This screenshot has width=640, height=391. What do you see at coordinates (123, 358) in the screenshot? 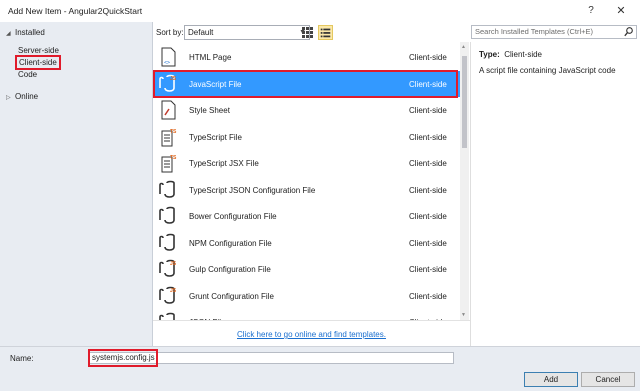
I see `name-highlight-box` at bounding box center [123, 358].